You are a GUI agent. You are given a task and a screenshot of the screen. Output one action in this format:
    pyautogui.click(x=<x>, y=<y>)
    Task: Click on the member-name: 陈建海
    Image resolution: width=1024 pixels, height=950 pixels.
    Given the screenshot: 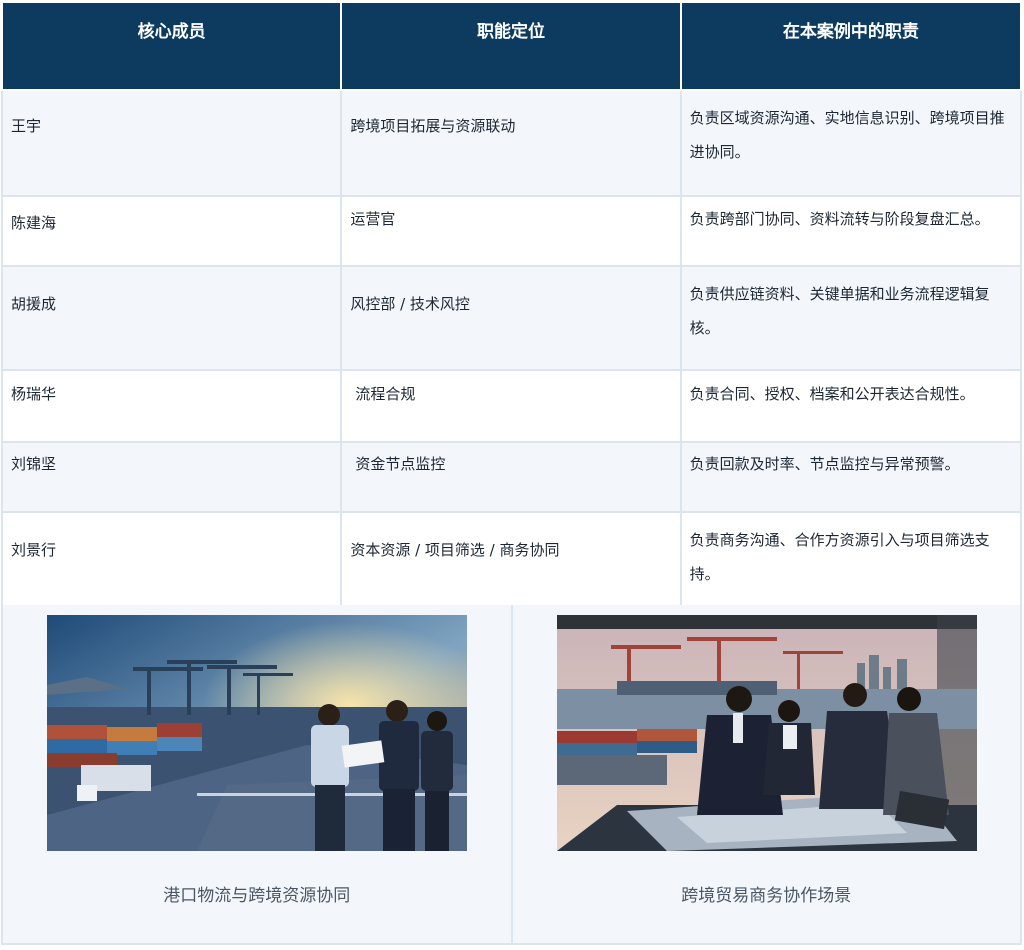 What is the action you would take?
    pyautogui.click(x=171, y=231)
    